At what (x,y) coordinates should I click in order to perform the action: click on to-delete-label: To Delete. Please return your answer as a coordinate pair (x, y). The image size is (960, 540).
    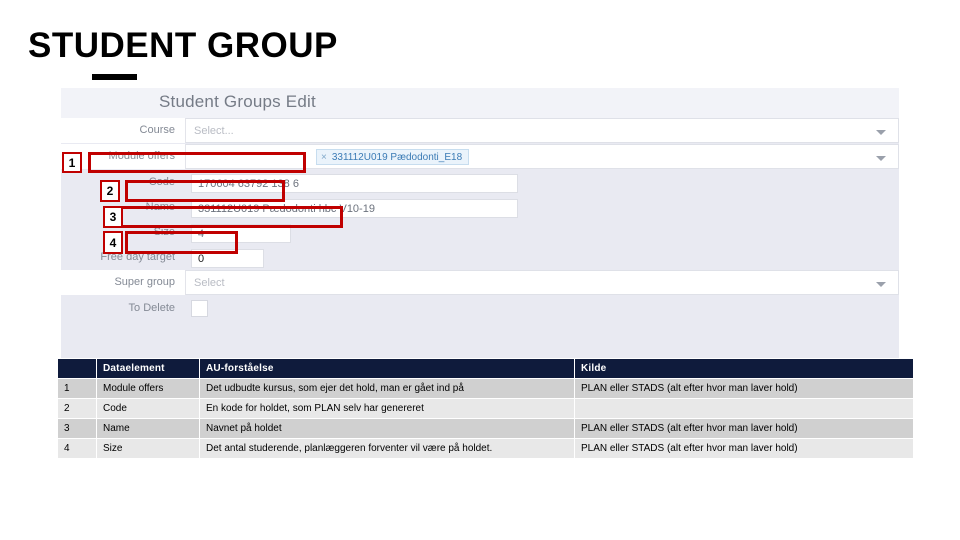
    Looking at the image, I should click on (151, 308).